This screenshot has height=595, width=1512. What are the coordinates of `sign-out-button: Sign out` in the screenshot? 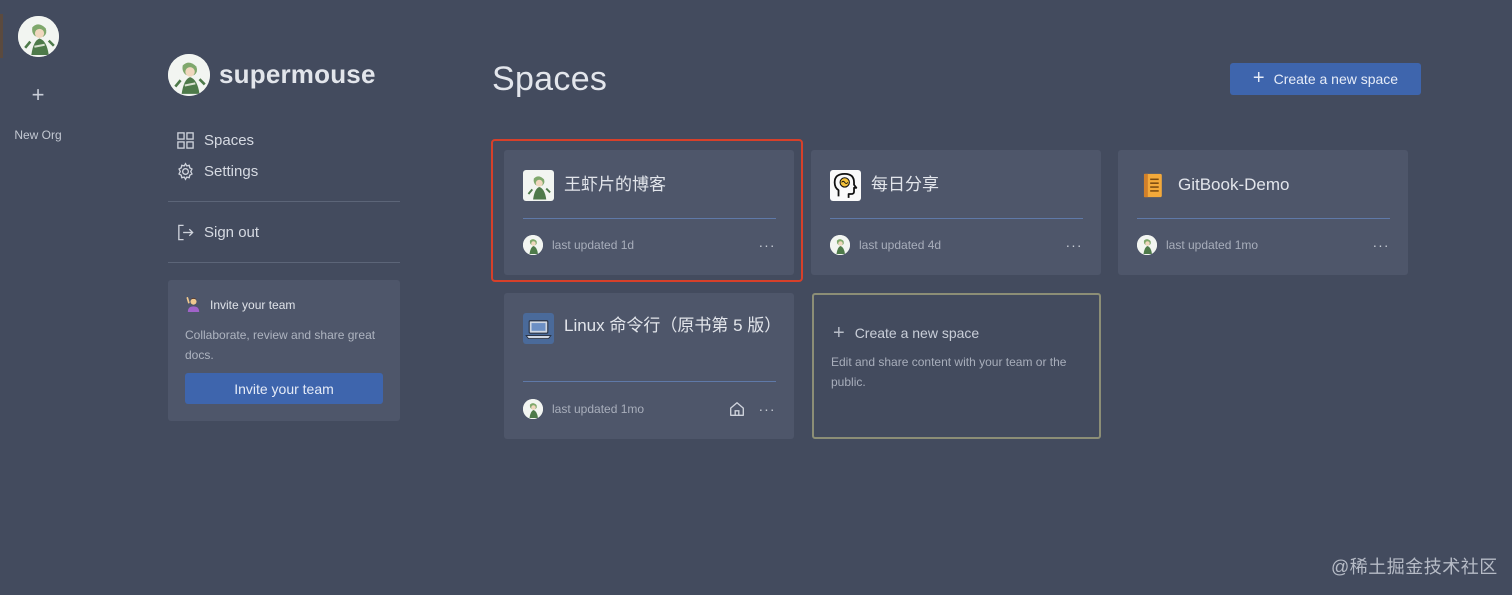 It's located at (217, 232).